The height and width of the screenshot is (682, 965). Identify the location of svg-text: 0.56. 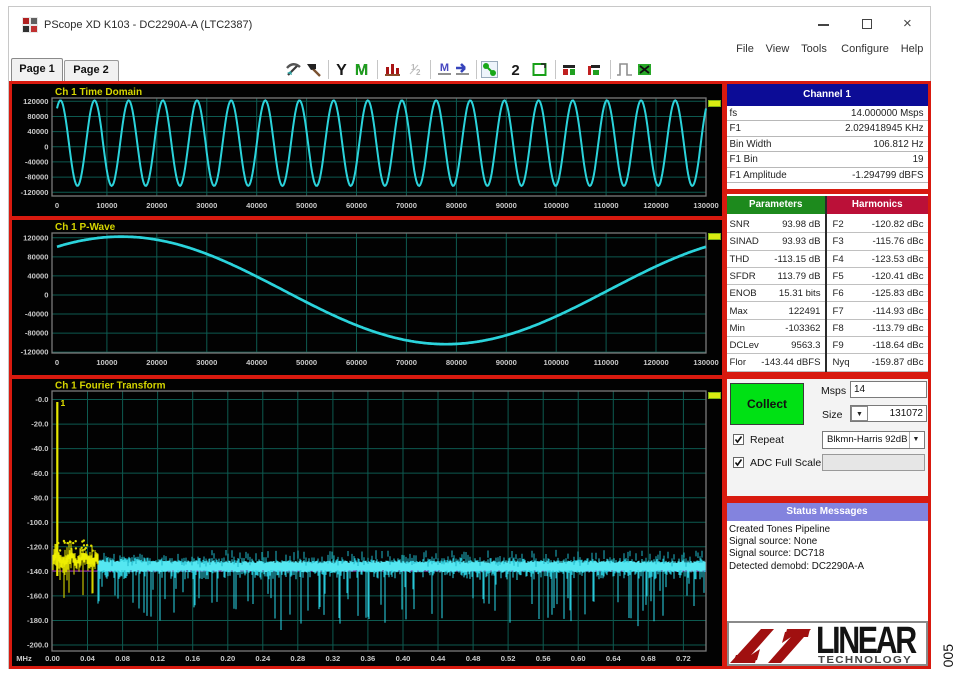
(543, 658).